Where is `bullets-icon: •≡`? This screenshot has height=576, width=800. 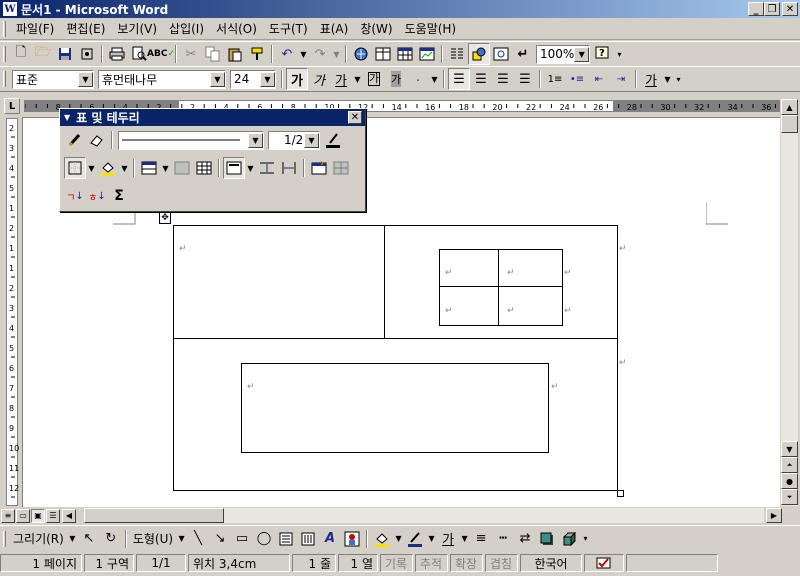 bullets-icon: •≡ is located at coordinates (577, 79).